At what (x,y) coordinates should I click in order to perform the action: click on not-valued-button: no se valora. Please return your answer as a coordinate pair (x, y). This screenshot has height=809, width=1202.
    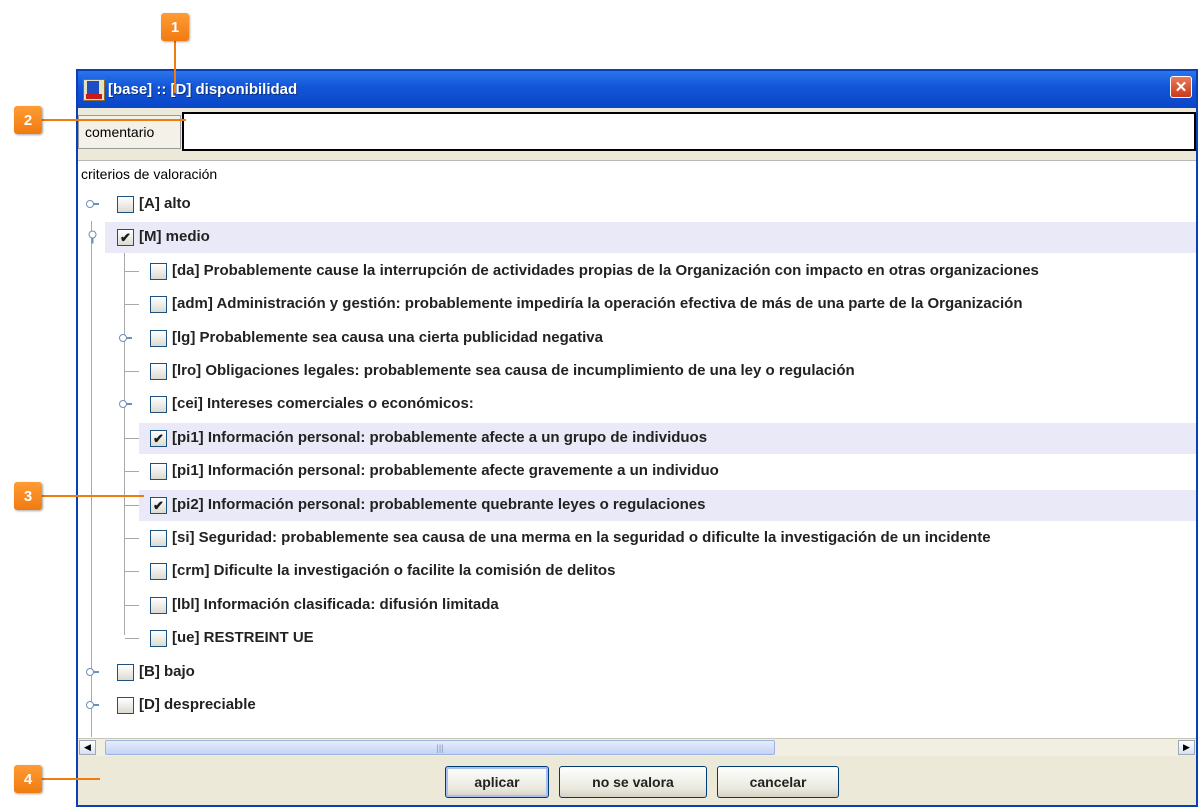
    Looking at the image, I should click on (633, 782).